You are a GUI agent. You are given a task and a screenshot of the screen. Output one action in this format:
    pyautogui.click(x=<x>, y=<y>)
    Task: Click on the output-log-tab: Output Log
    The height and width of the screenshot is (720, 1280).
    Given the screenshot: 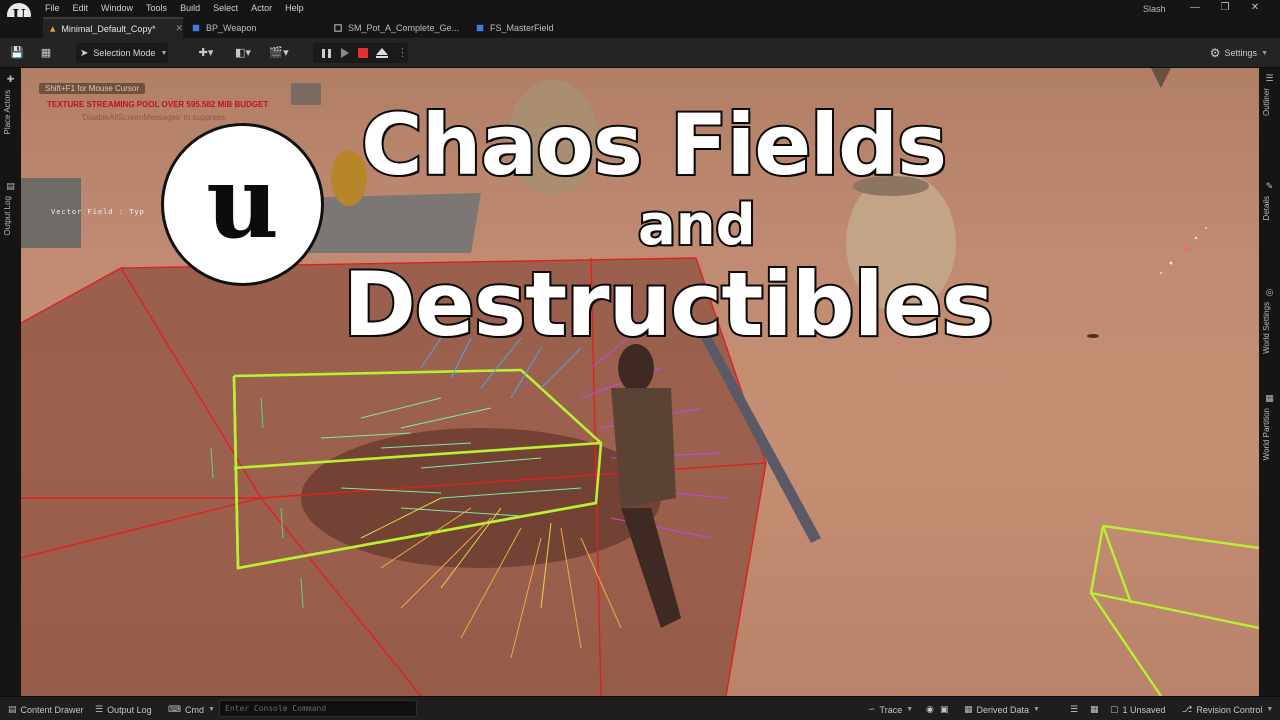 What is the action you would take?
    pyautogui.click(x=7, y=216)
    